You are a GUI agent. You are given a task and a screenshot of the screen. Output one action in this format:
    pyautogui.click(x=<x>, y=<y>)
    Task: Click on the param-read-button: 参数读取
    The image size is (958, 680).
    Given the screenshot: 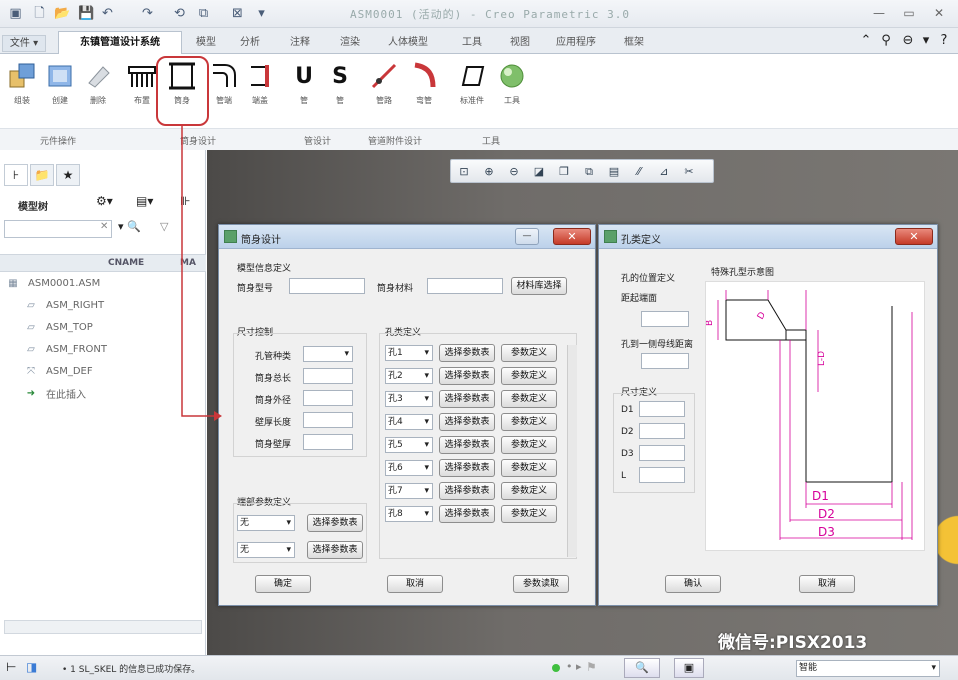 What is the action you would take?
    pyautogui.click(x=541, y=584)
    